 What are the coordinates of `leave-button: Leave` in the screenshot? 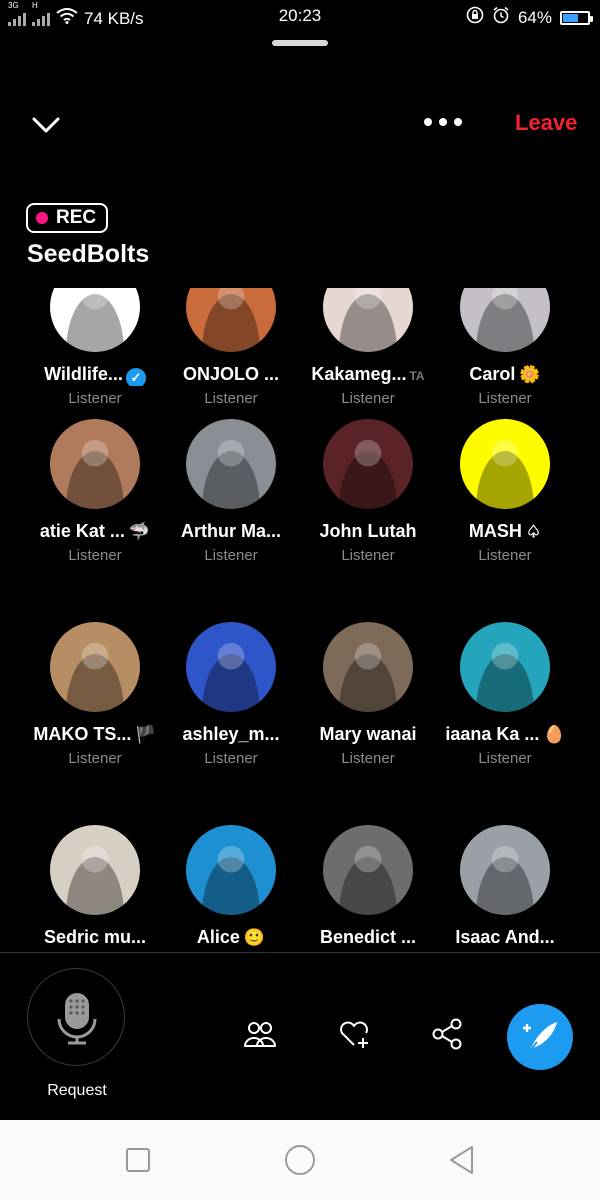 It's located at (546, 123).